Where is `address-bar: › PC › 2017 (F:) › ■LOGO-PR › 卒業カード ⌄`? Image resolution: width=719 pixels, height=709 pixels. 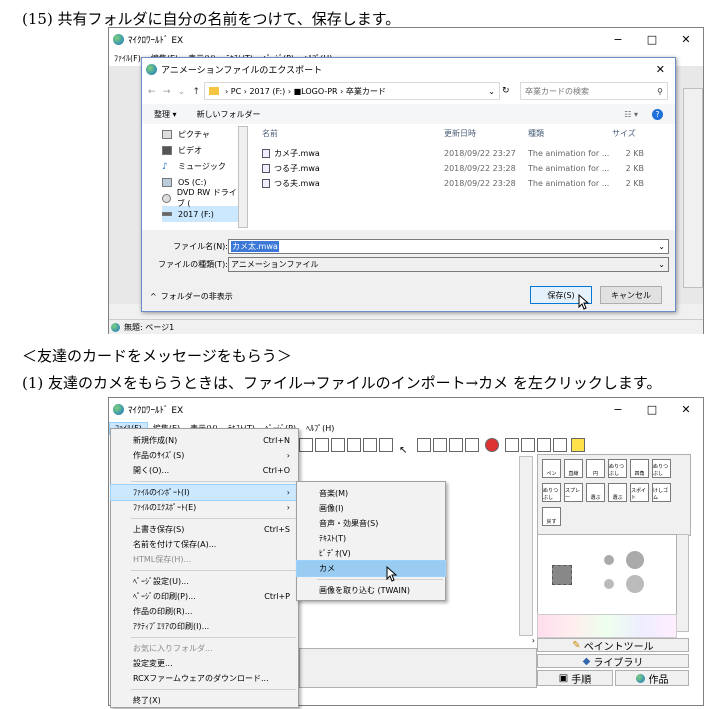
address-bar: › PC › 2017 (F:) › ■LOGO-PR › 卒業カード ⌄ is located at coordinates (352, 91).